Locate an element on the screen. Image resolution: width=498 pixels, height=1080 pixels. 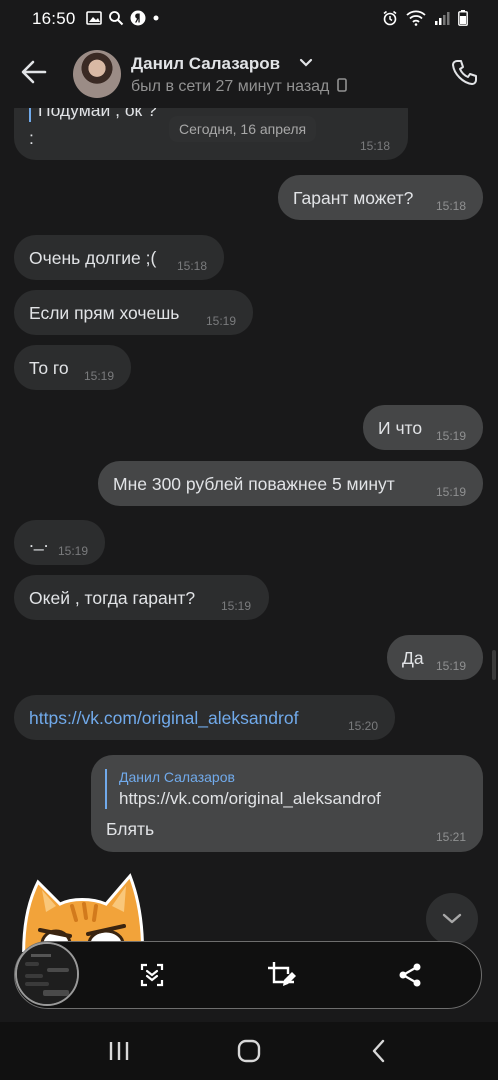
message-bubble: Окей , тогда гарант? 15:19 is located at coordinates (141, 597).